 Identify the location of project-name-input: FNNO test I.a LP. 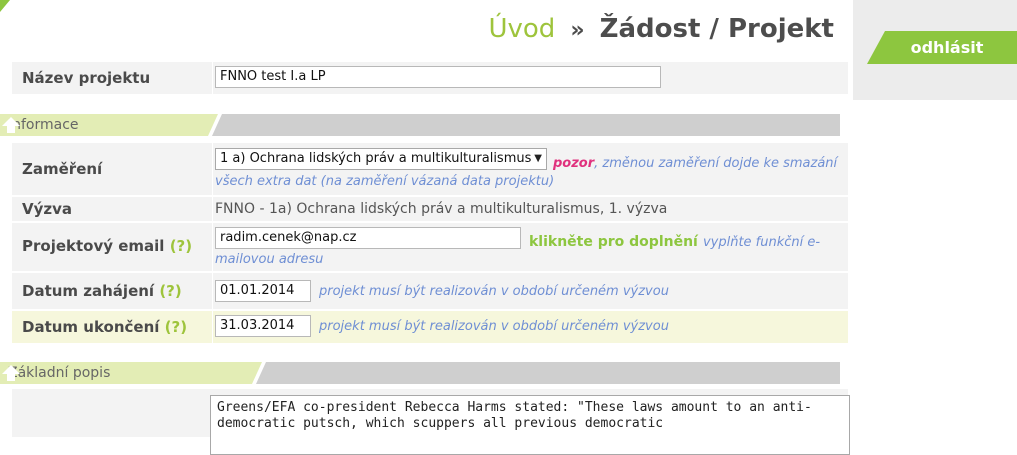
(438, 77).